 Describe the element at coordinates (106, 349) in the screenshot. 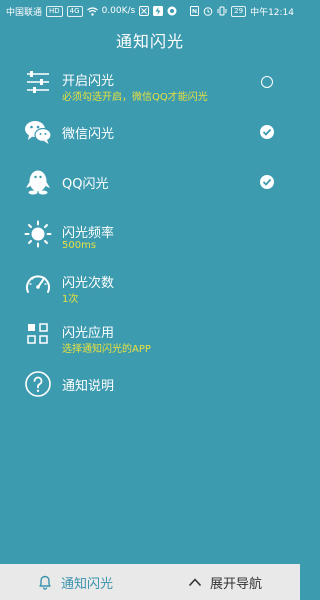

I see `flash-apps-hint: 选择通知闪光的APP` at that location.